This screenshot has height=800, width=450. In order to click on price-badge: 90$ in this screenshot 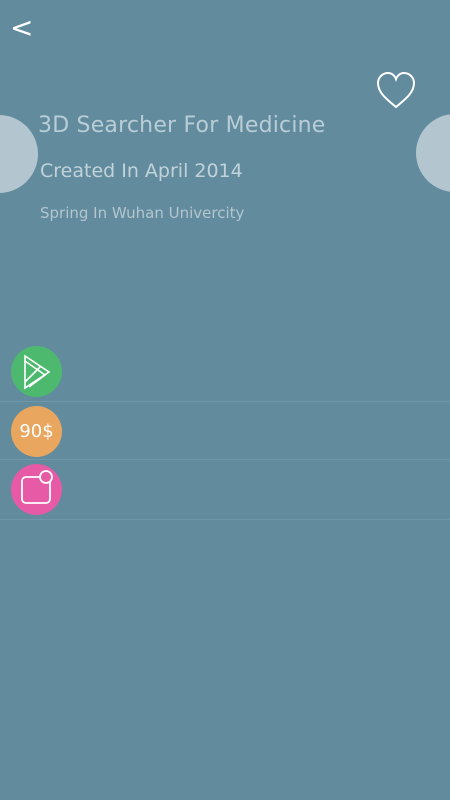, I will do `click(36, 431)`.